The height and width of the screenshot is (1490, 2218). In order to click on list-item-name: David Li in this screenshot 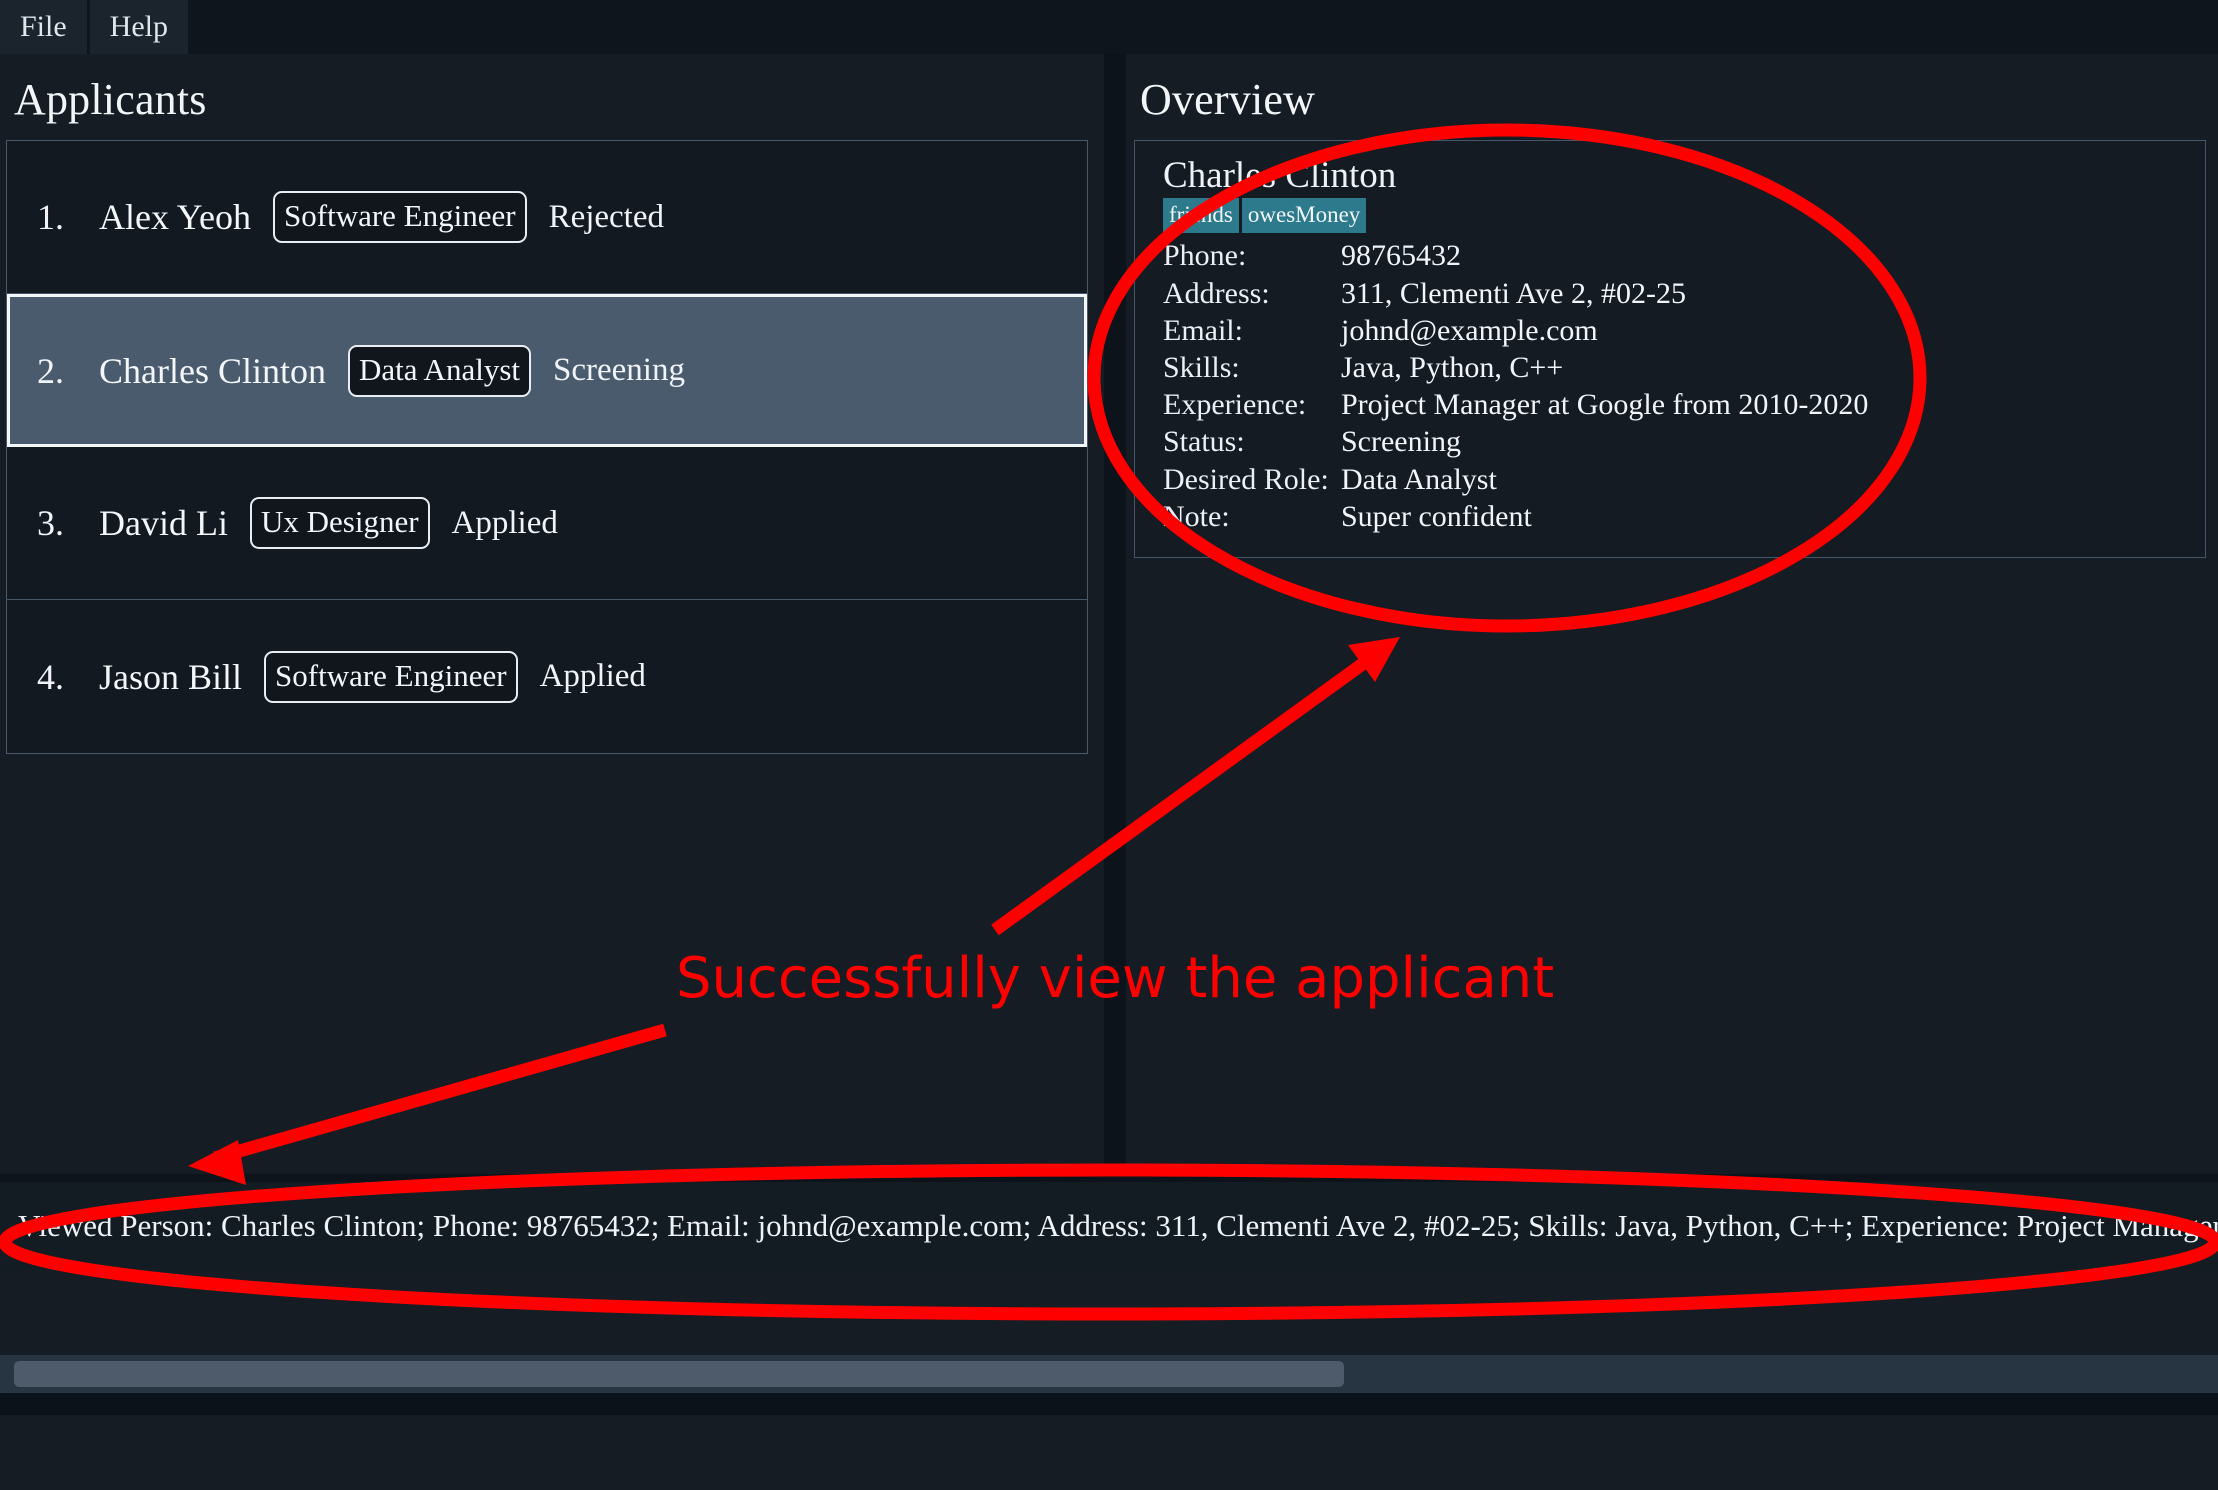, I will do `click(163, 523)`.